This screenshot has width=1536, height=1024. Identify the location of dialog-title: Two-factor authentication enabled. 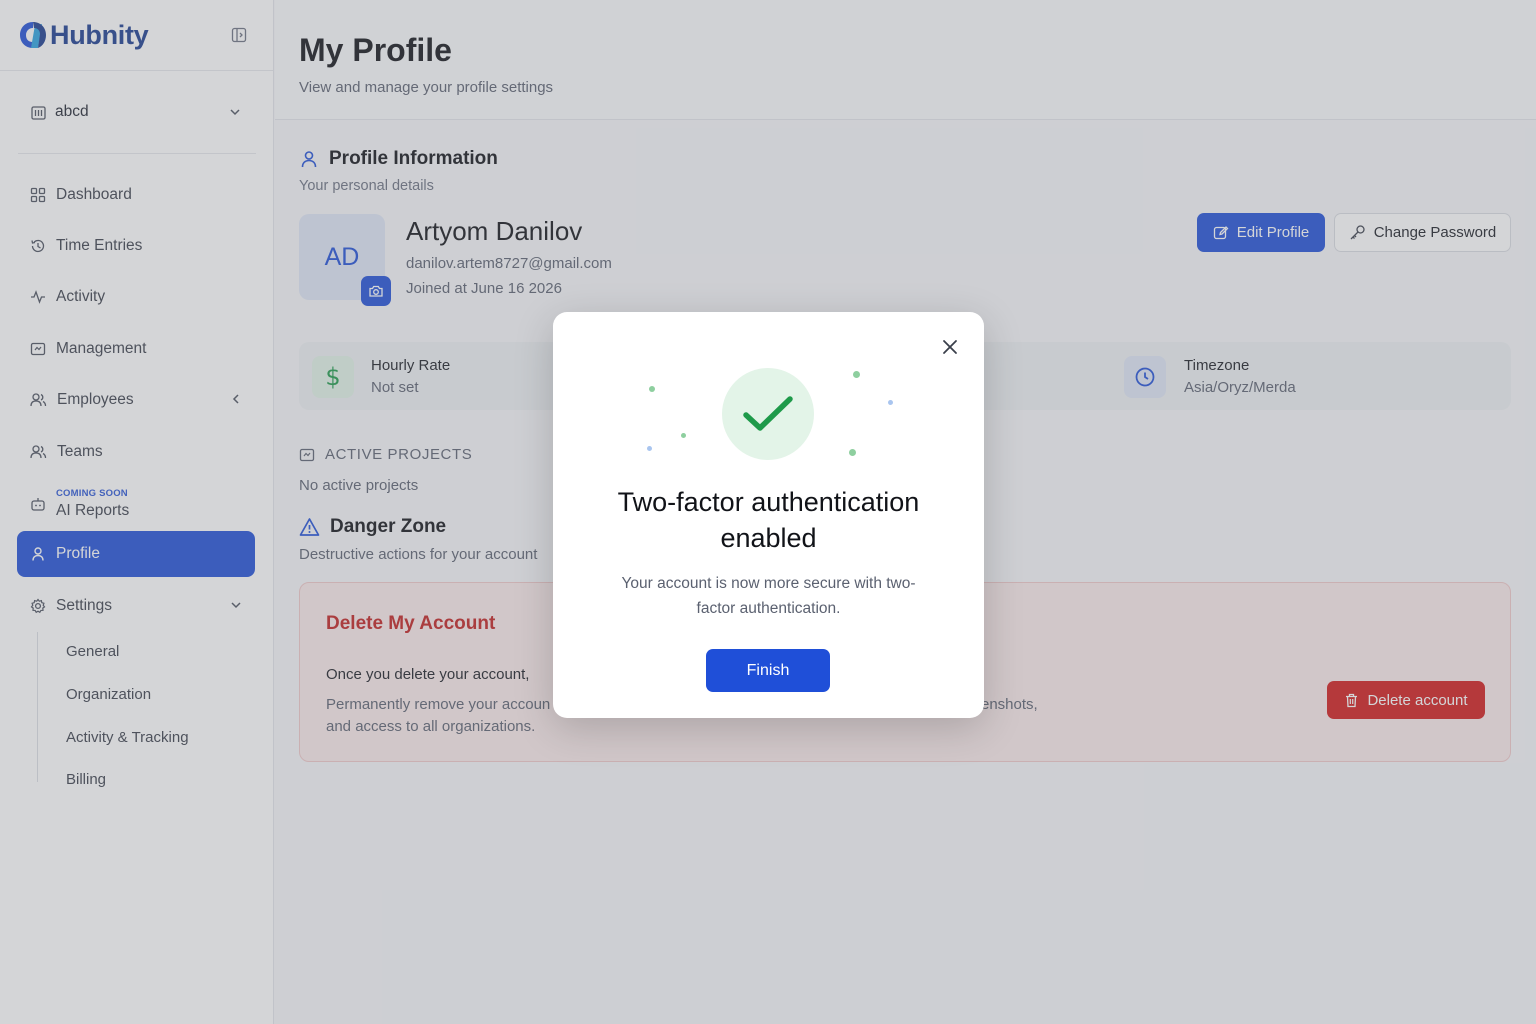
(768, 520).